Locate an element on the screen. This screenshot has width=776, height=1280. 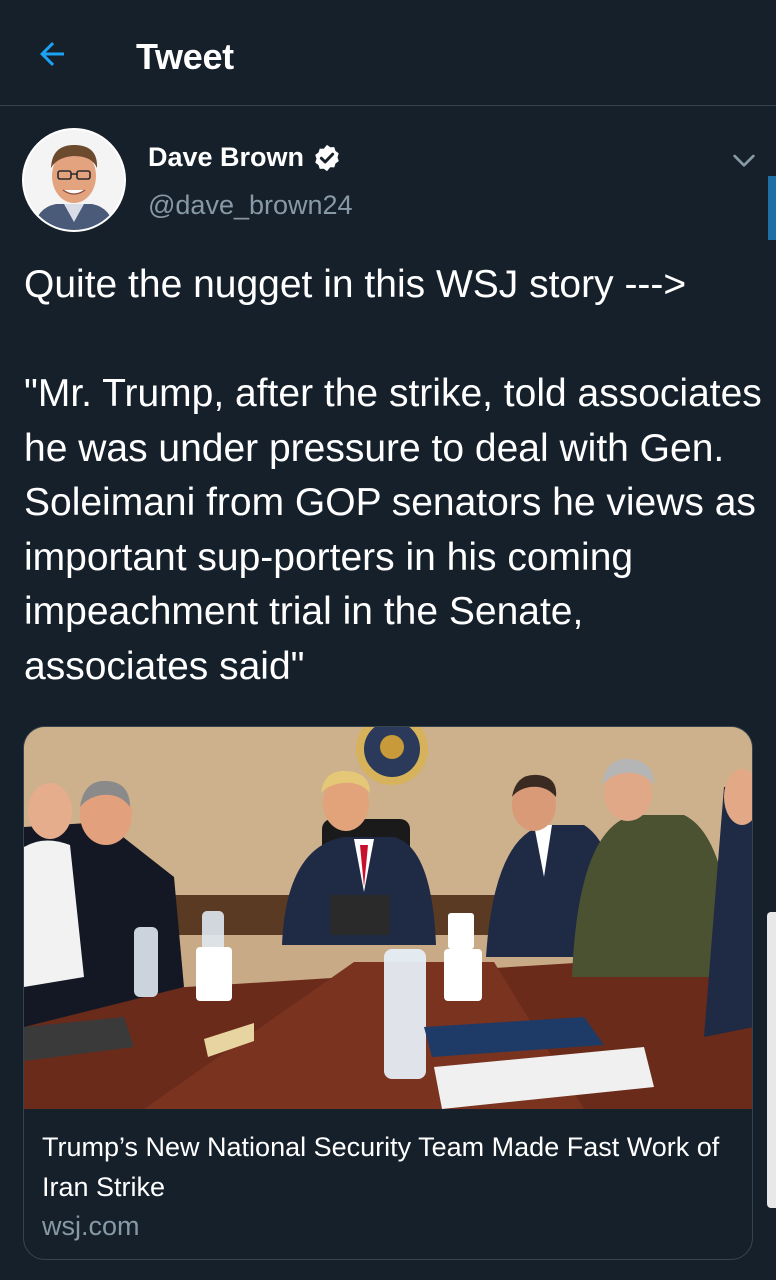
back-button is located at coordinates (52, 54).